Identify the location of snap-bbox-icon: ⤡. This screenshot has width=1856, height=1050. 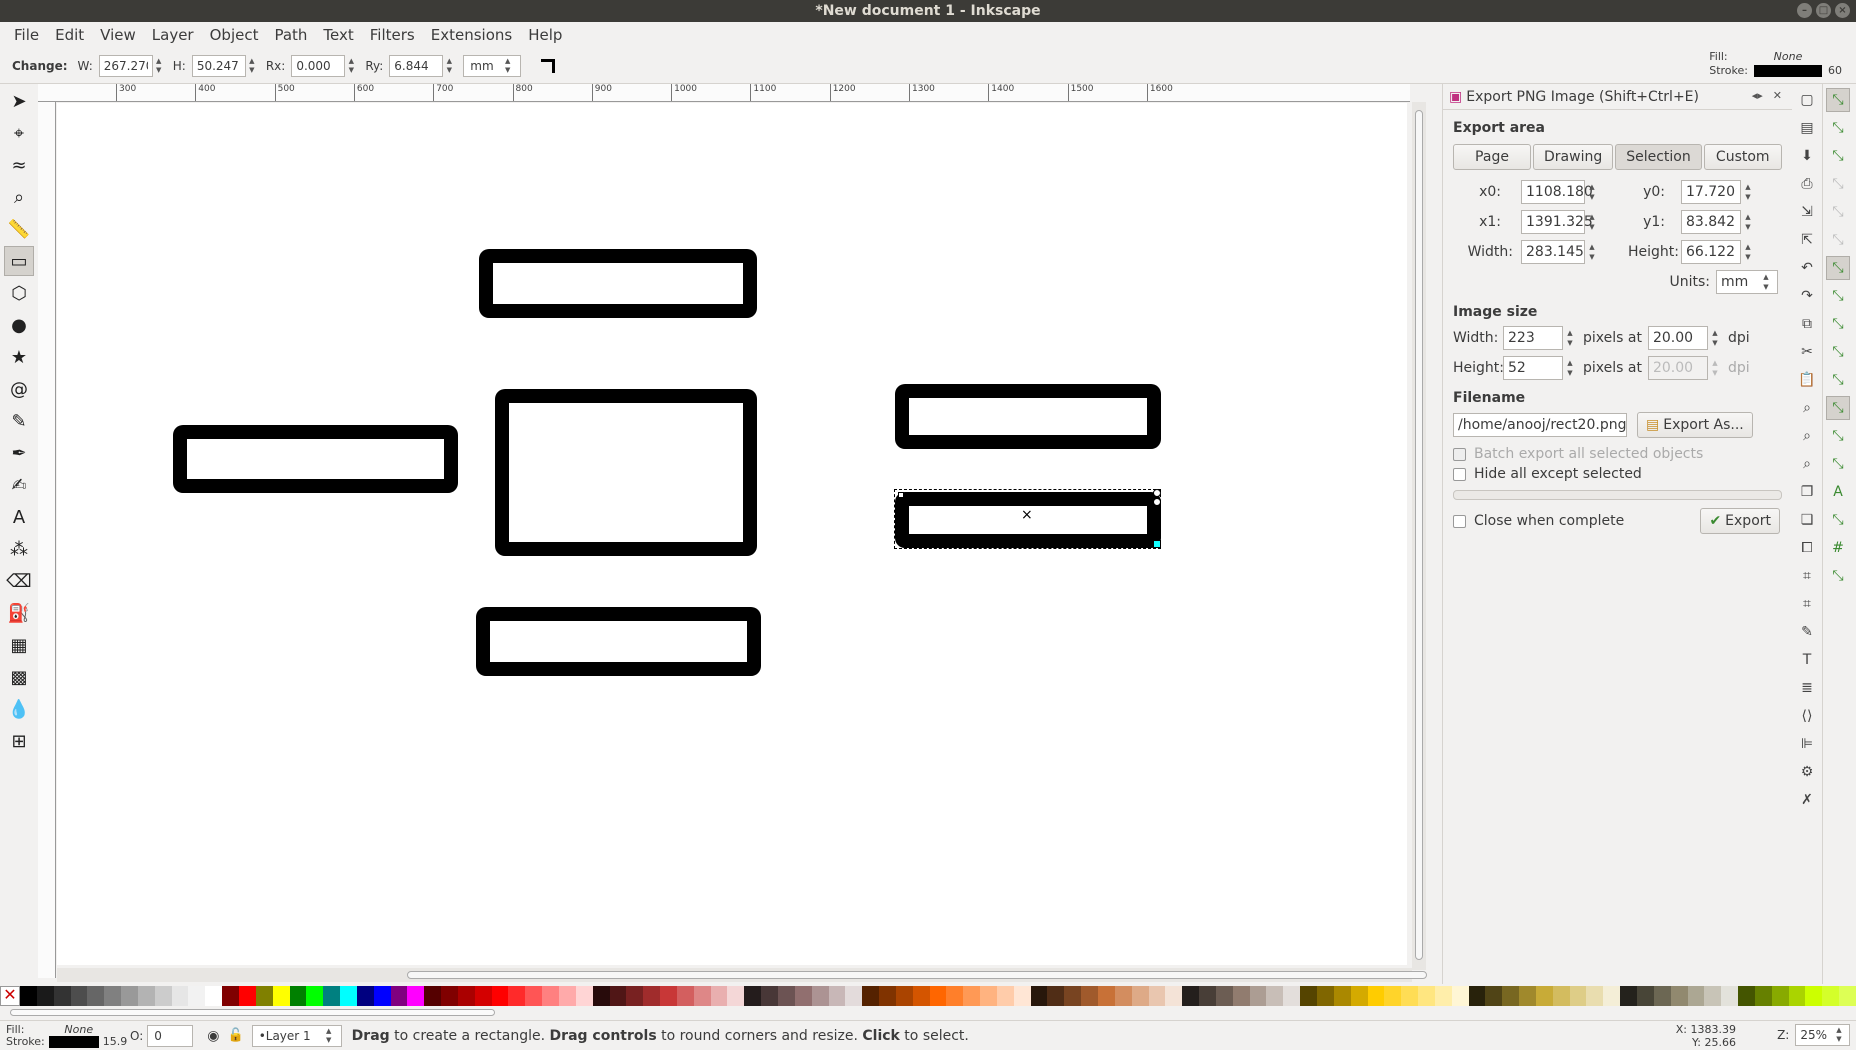
(1838, 128).